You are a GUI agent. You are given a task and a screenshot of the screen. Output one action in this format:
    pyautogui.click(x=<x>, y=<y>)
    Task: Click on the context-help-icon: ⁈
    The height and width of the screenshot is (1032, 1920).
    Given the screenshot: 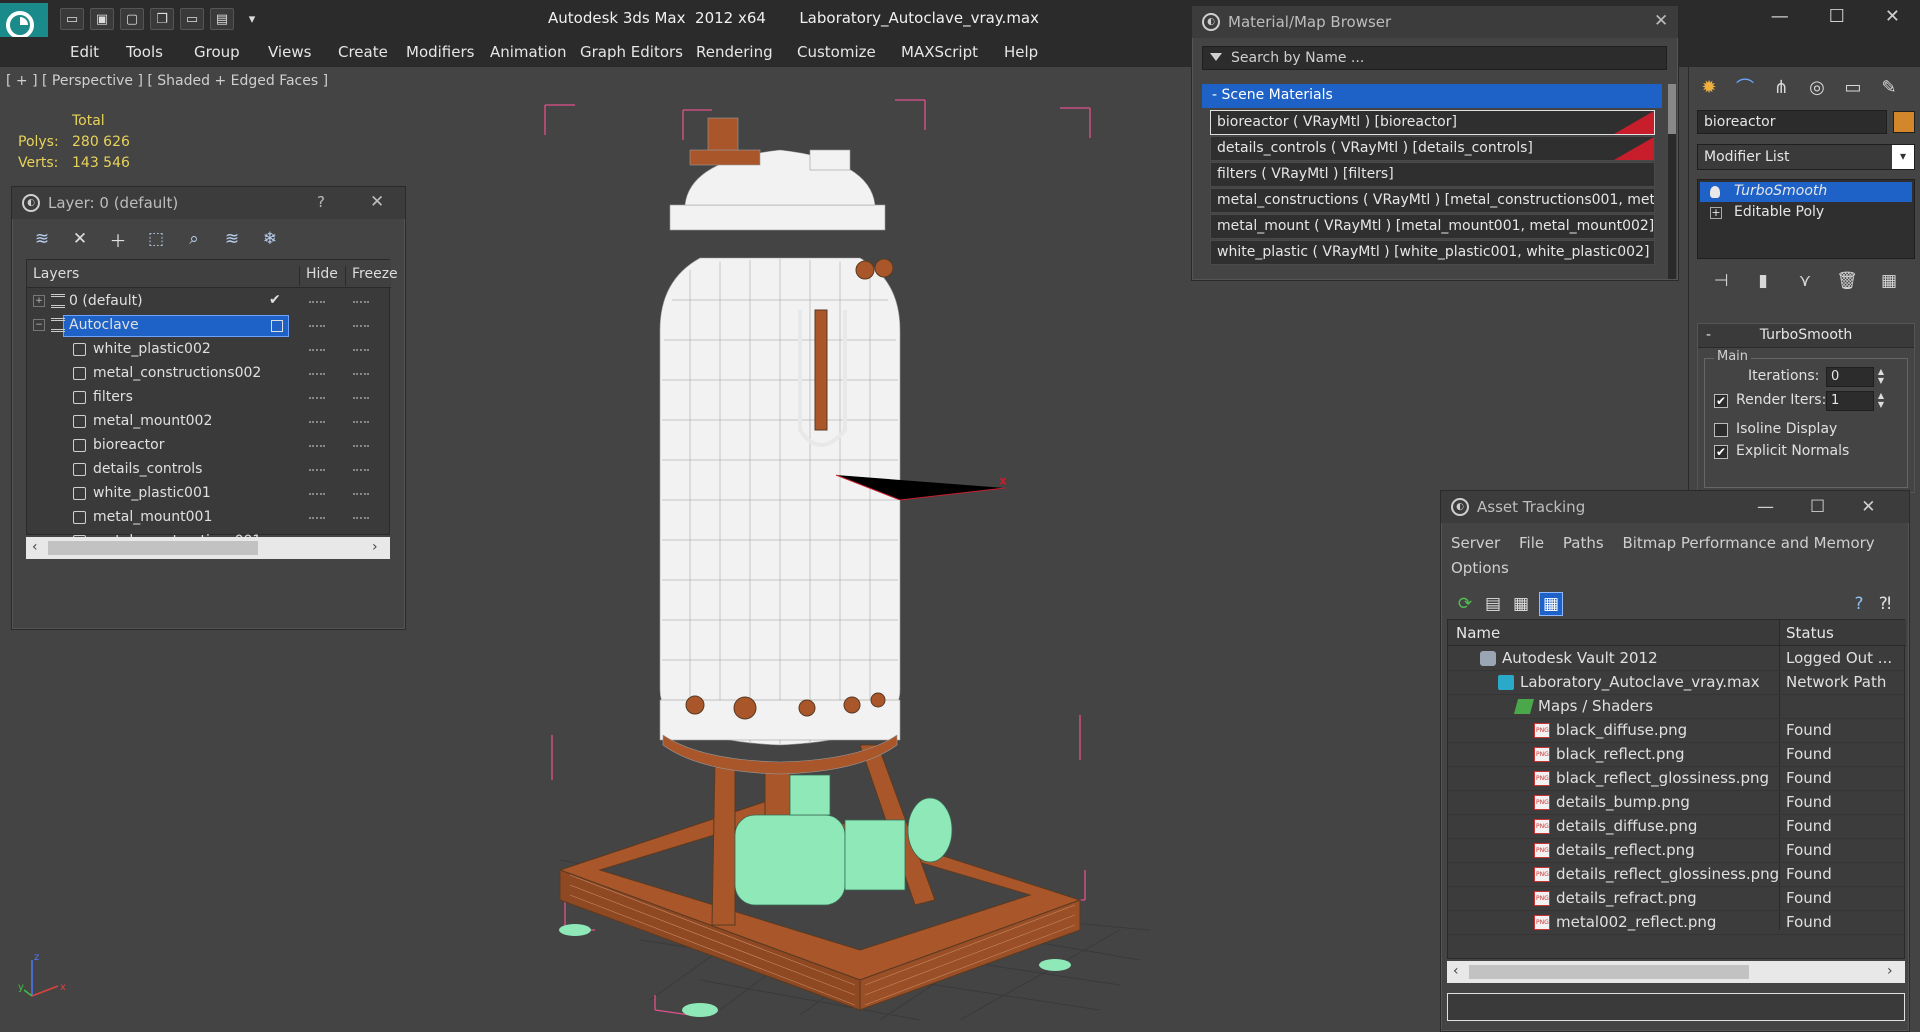 What is the action you would take?
    pyautogui.click(x=1885, y=604)
    